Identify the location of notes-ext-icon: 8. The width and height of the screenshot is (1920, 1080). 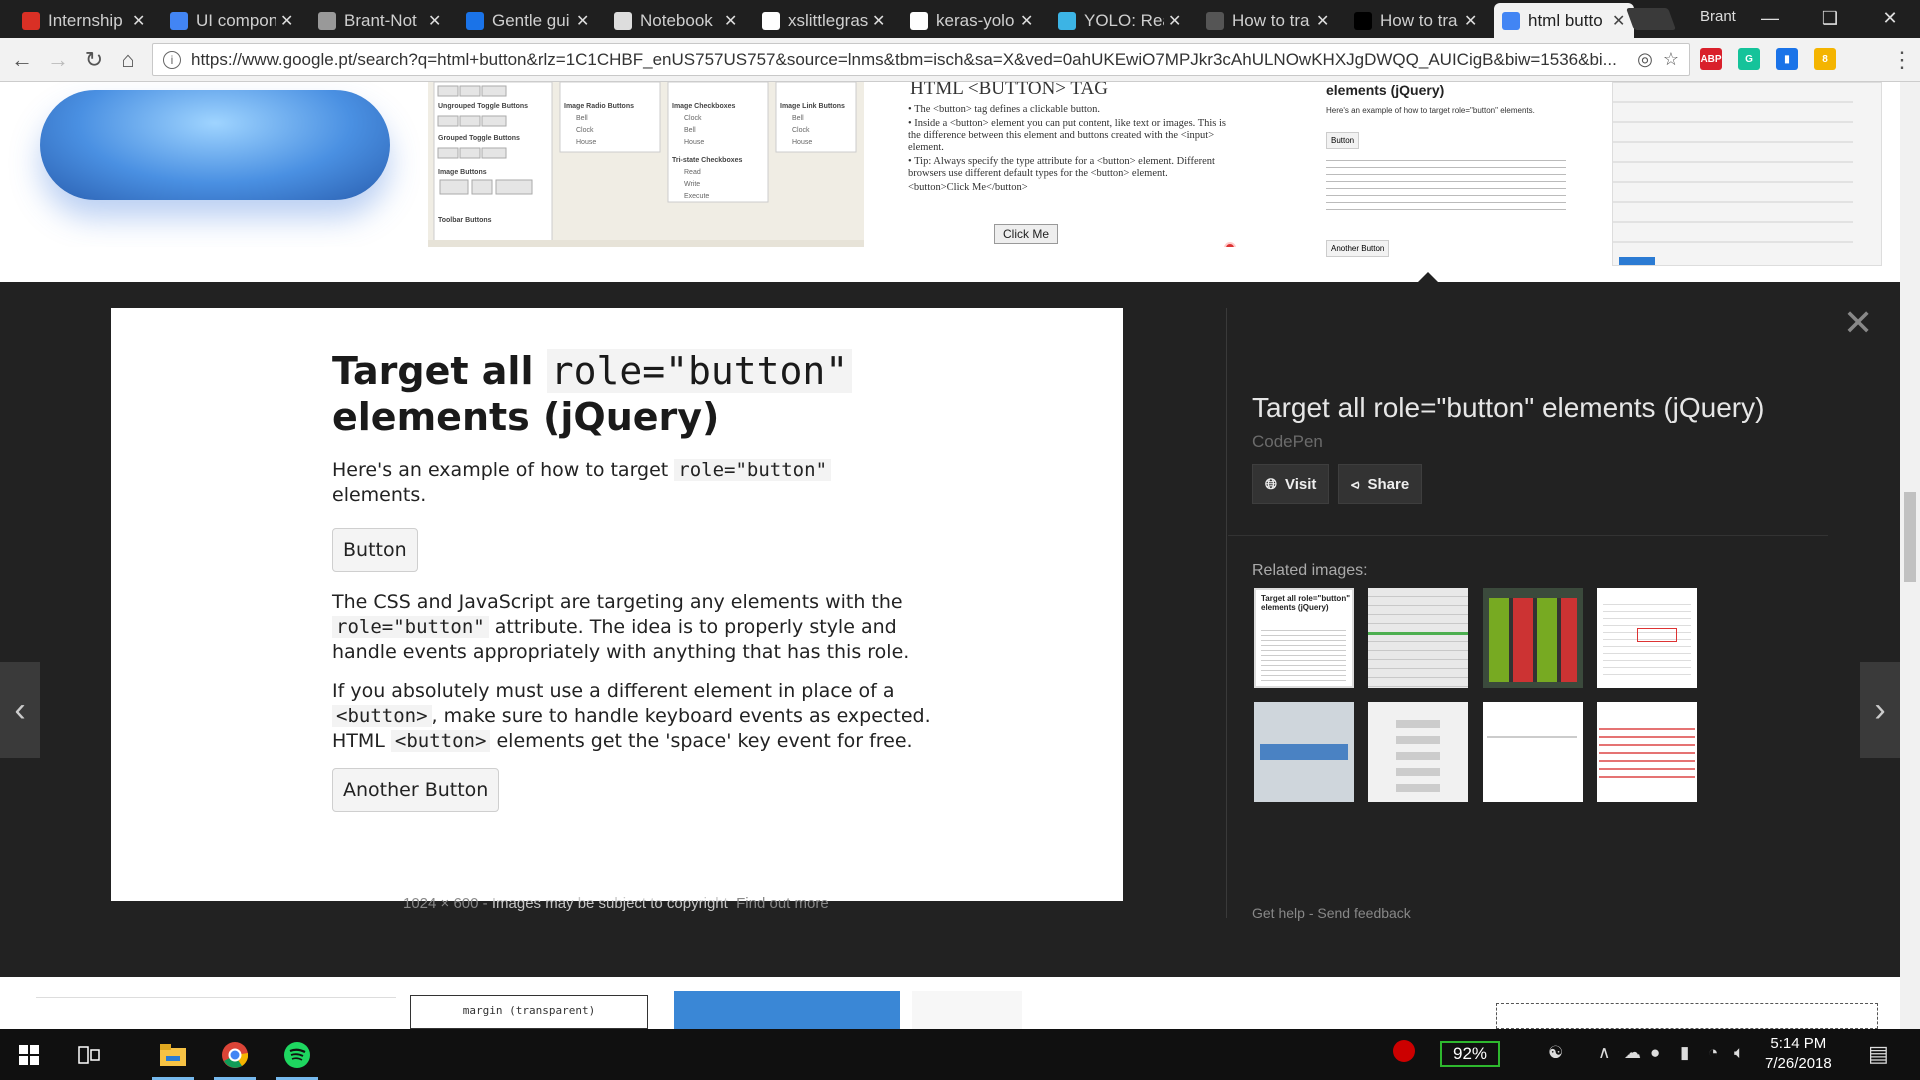
(1825, 59).